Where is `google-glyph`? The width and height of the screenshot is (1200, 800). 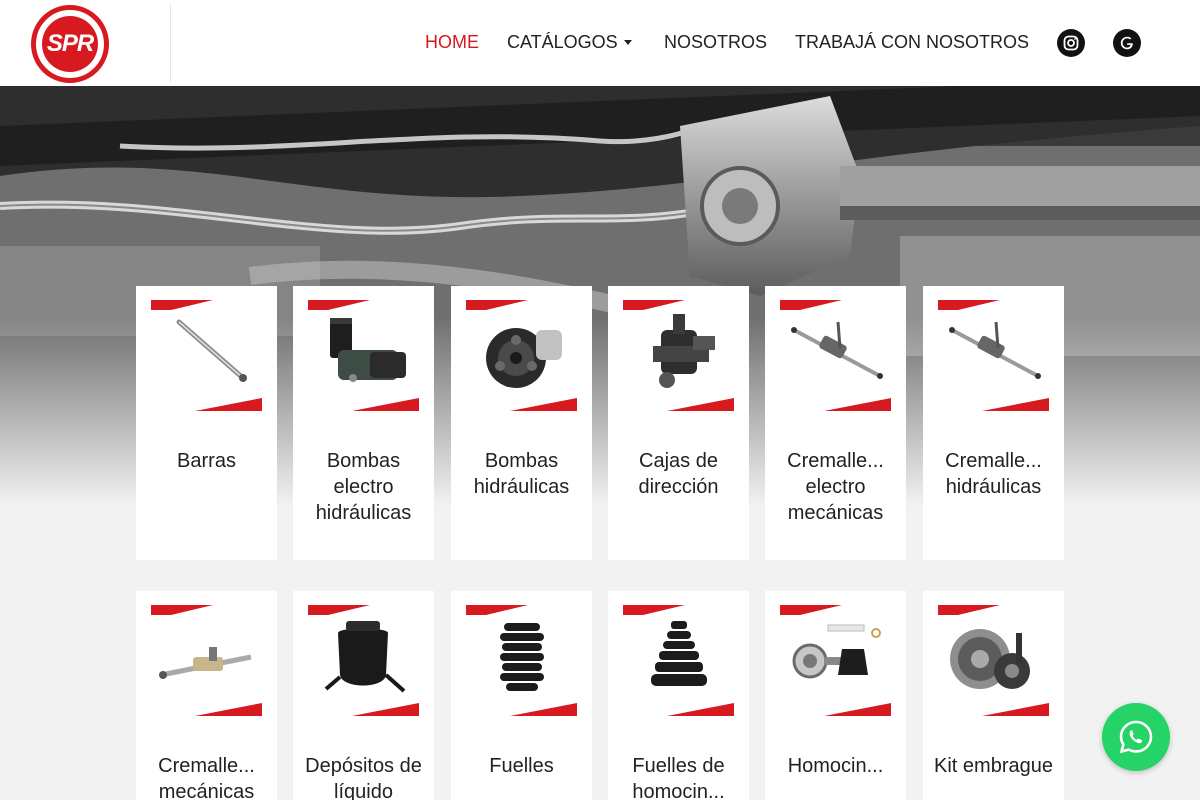 google-glyph is located at coordinates (1126, 43).